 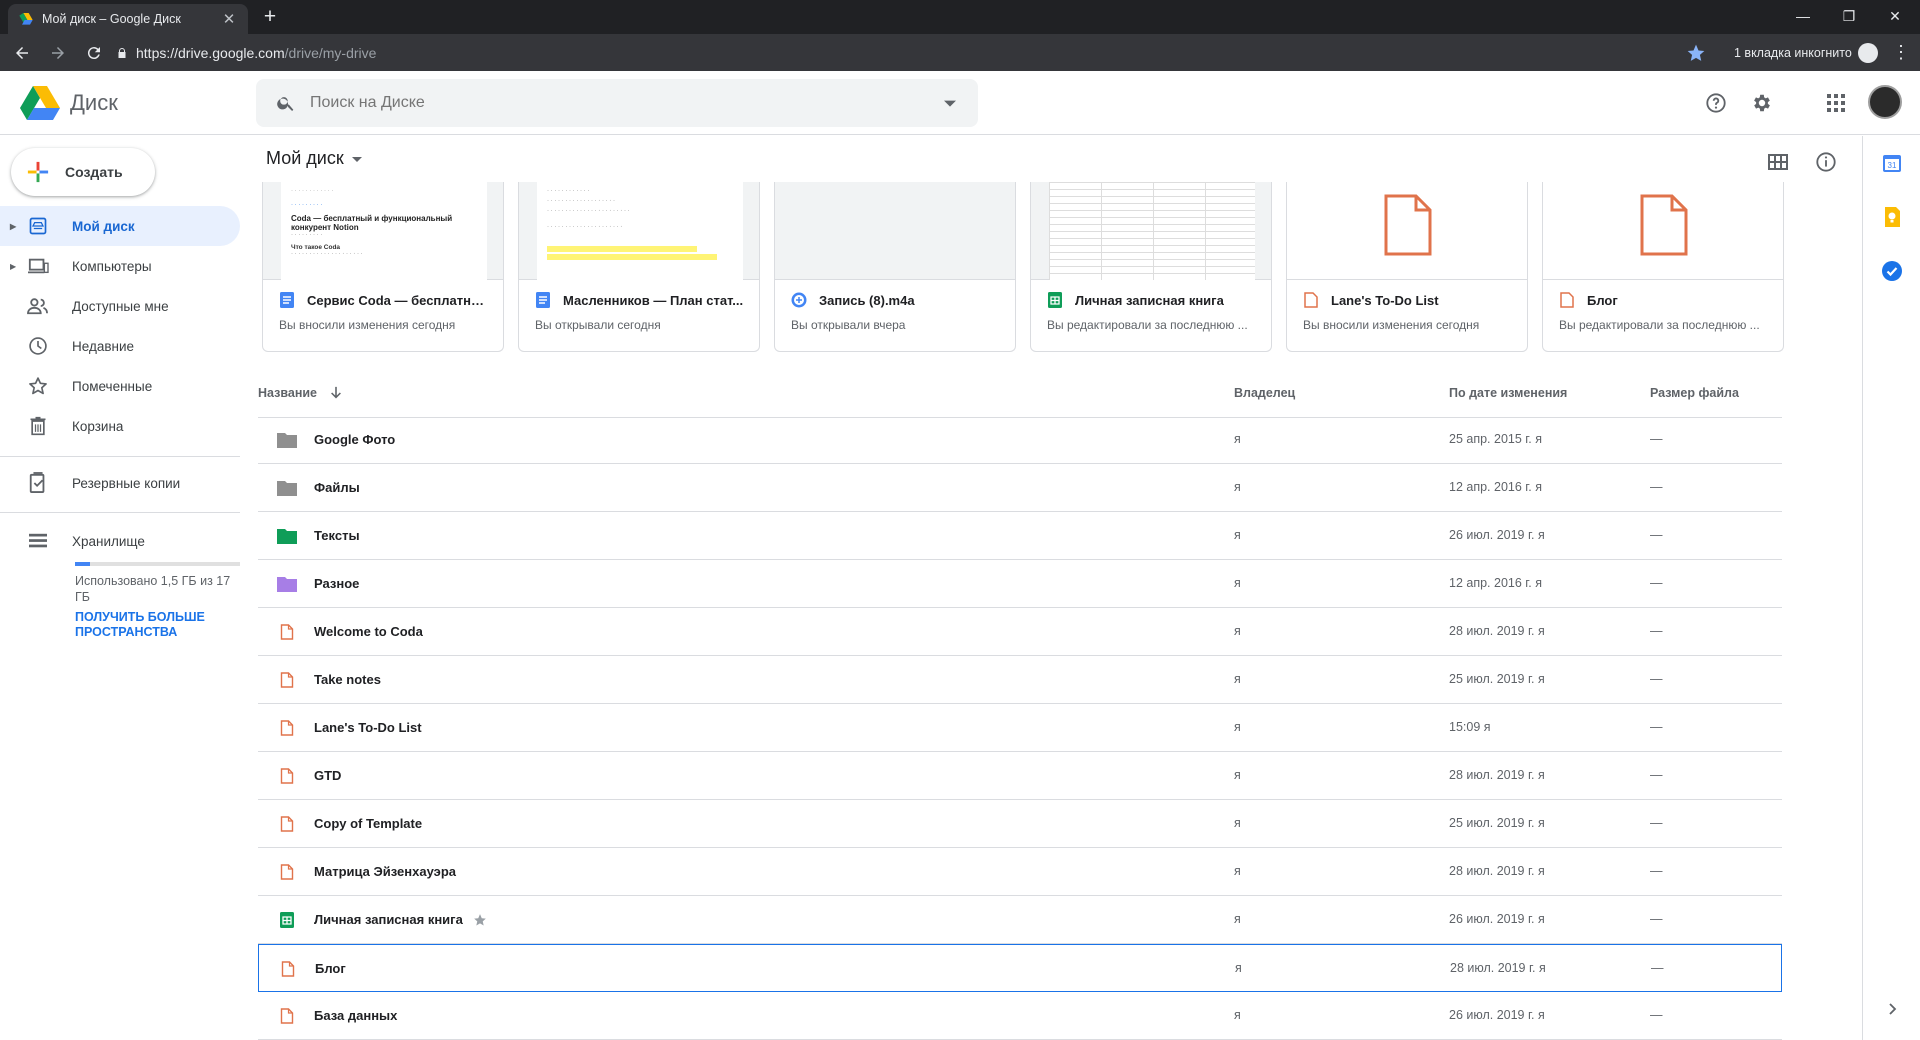 I want to click on table-row: Welcome to Coda я 28 июл. 2019 г. я —, so click(x=1020, y=632).